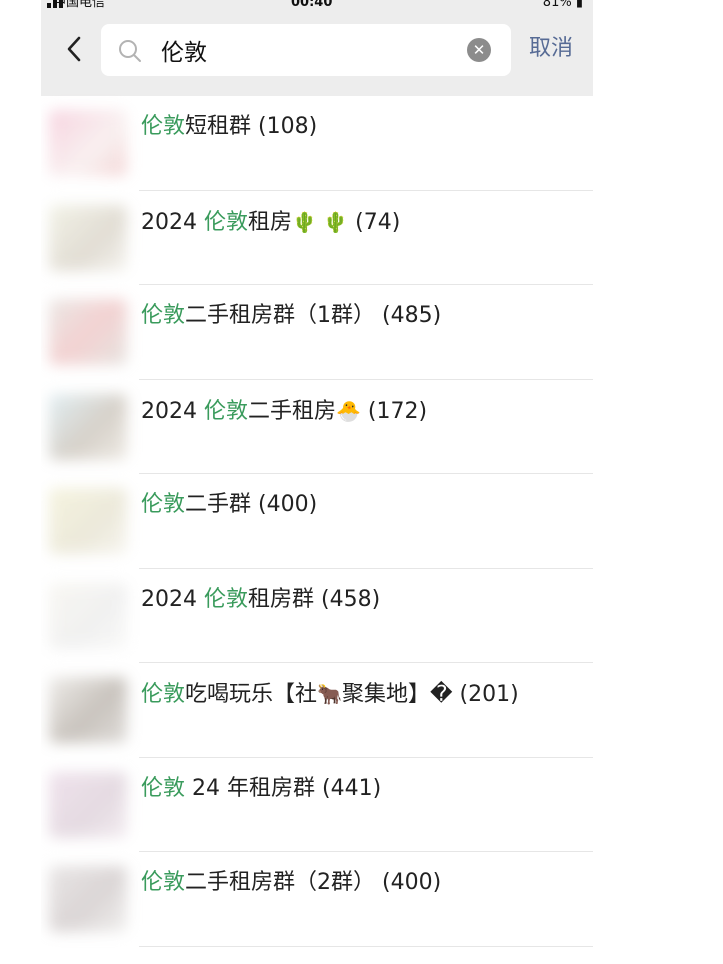 The height and width of the screenshot is (964, 723). What do you see at coordinates (291, 315) in the screenshot?
I see `group-title: 伦敦二手租房群（1群） (485)` at bounding box center [291, 315].